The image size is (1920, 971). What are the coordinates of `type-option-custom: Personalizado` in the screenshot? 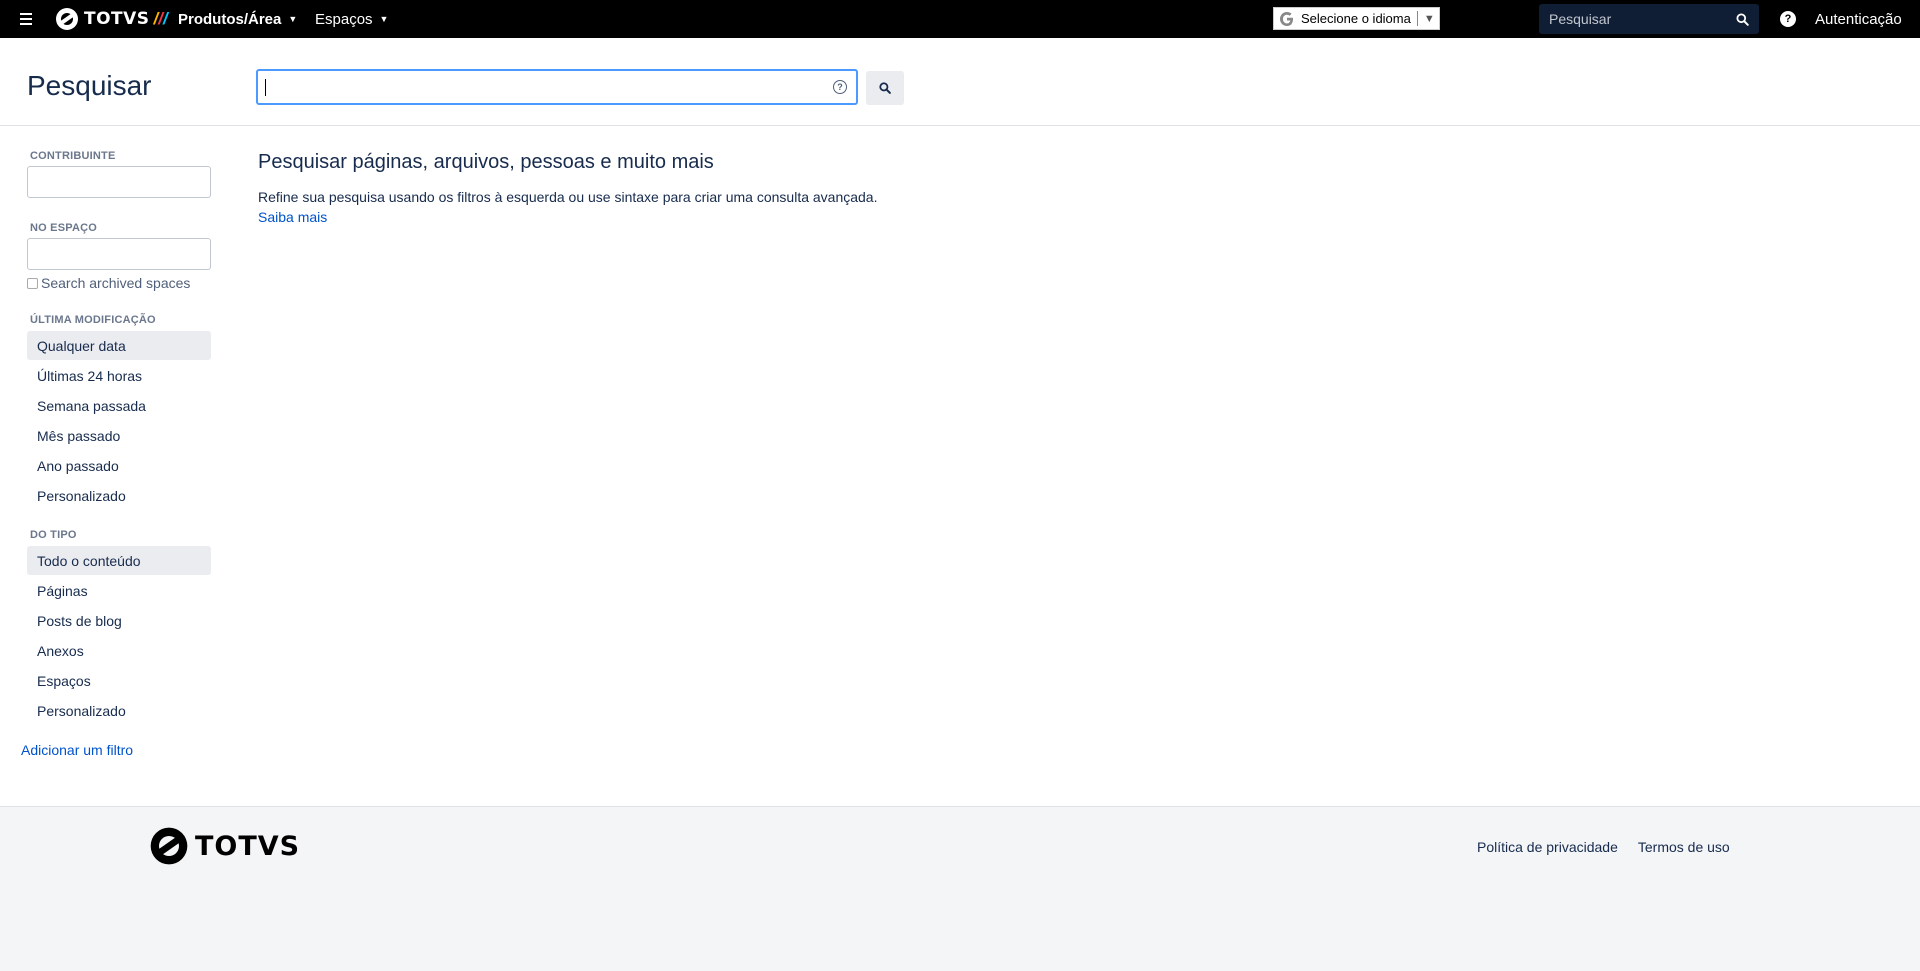 It's located at (119, 710).